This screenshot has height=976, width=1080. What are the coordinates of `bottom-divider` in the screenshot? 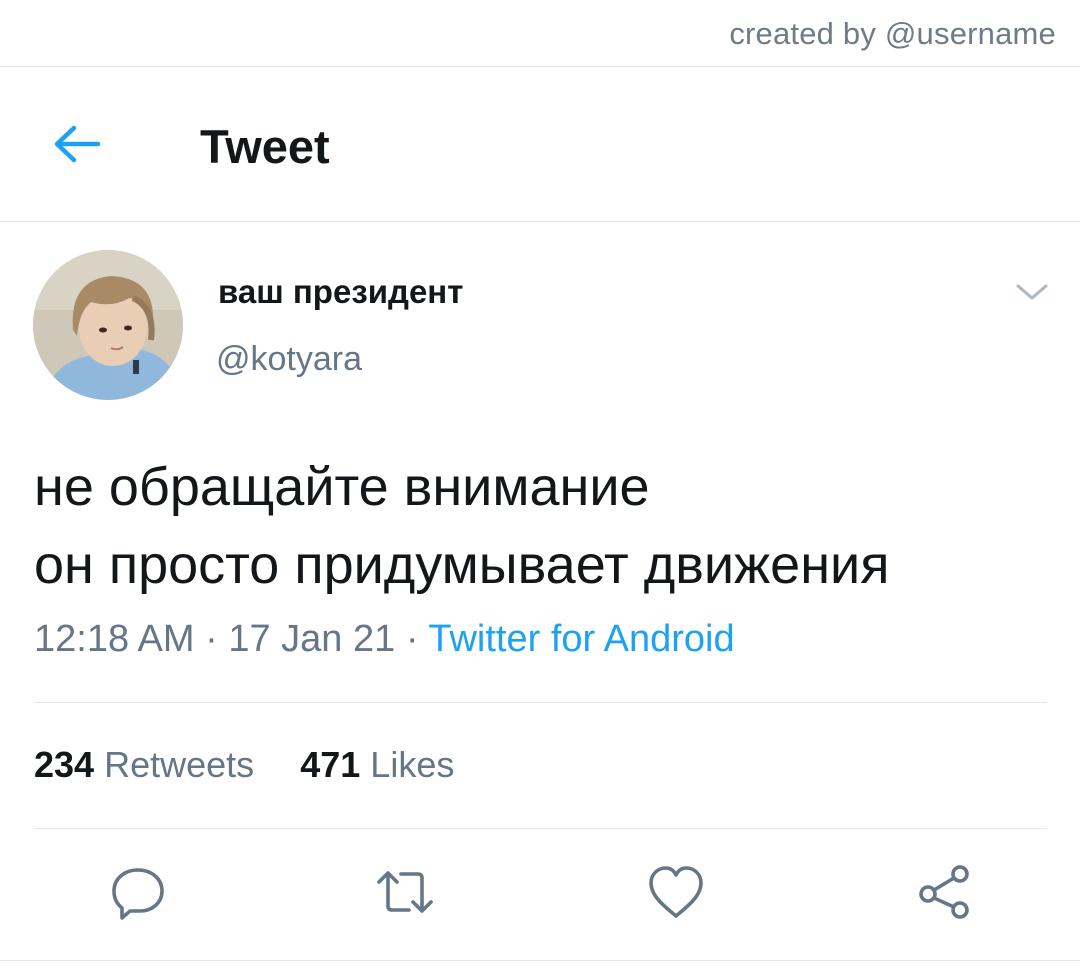 It's located at (540, 960).